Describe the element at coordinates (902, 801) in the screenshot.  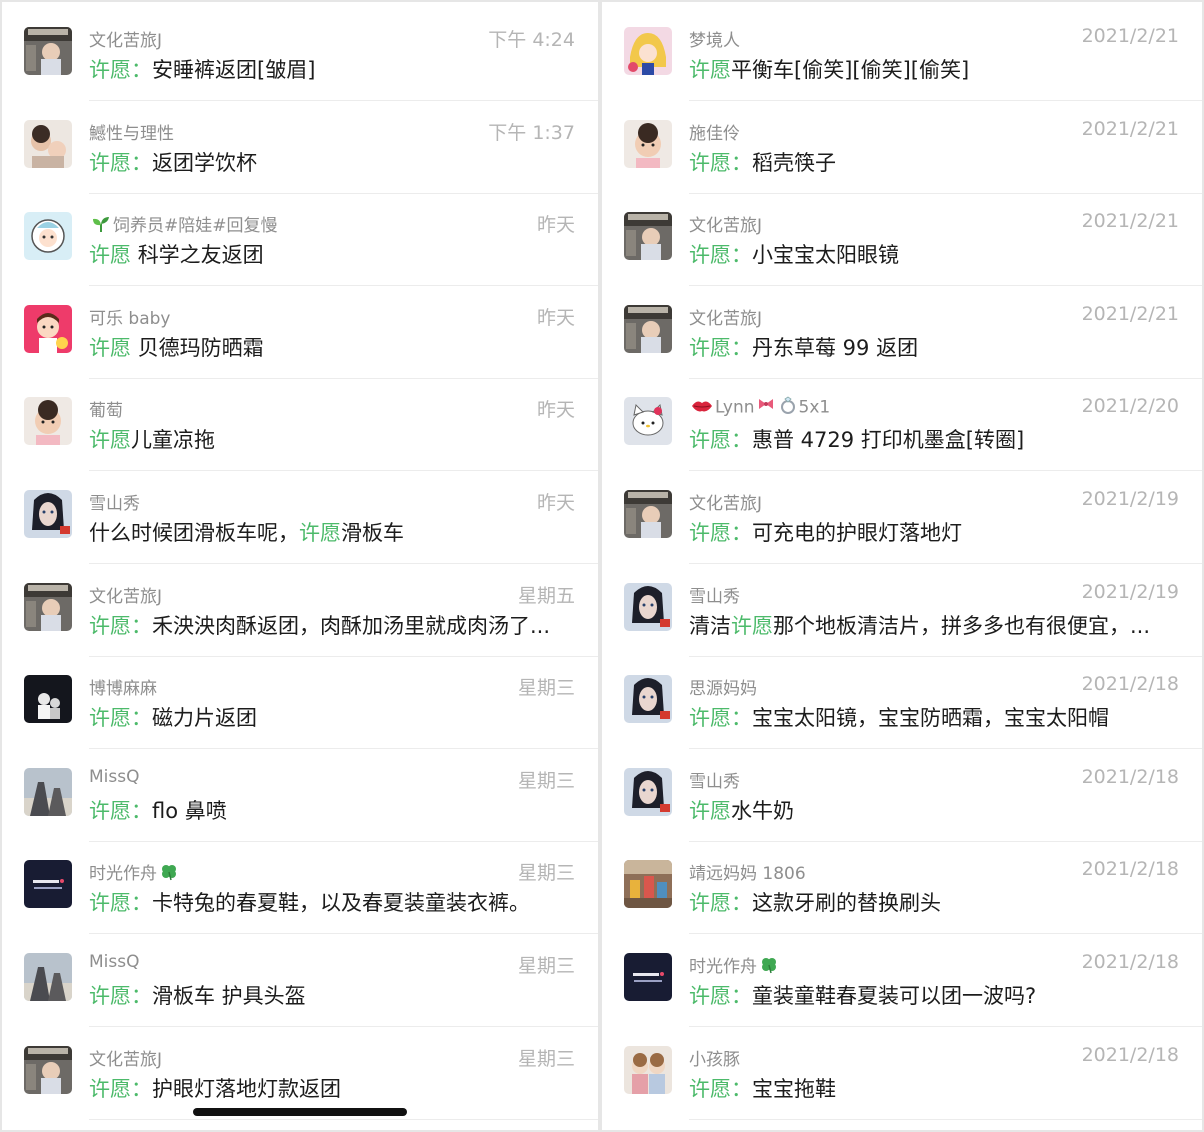
I see `chat-row: 雪山秀 2021/2/18 许愿水牛奶` at that location.